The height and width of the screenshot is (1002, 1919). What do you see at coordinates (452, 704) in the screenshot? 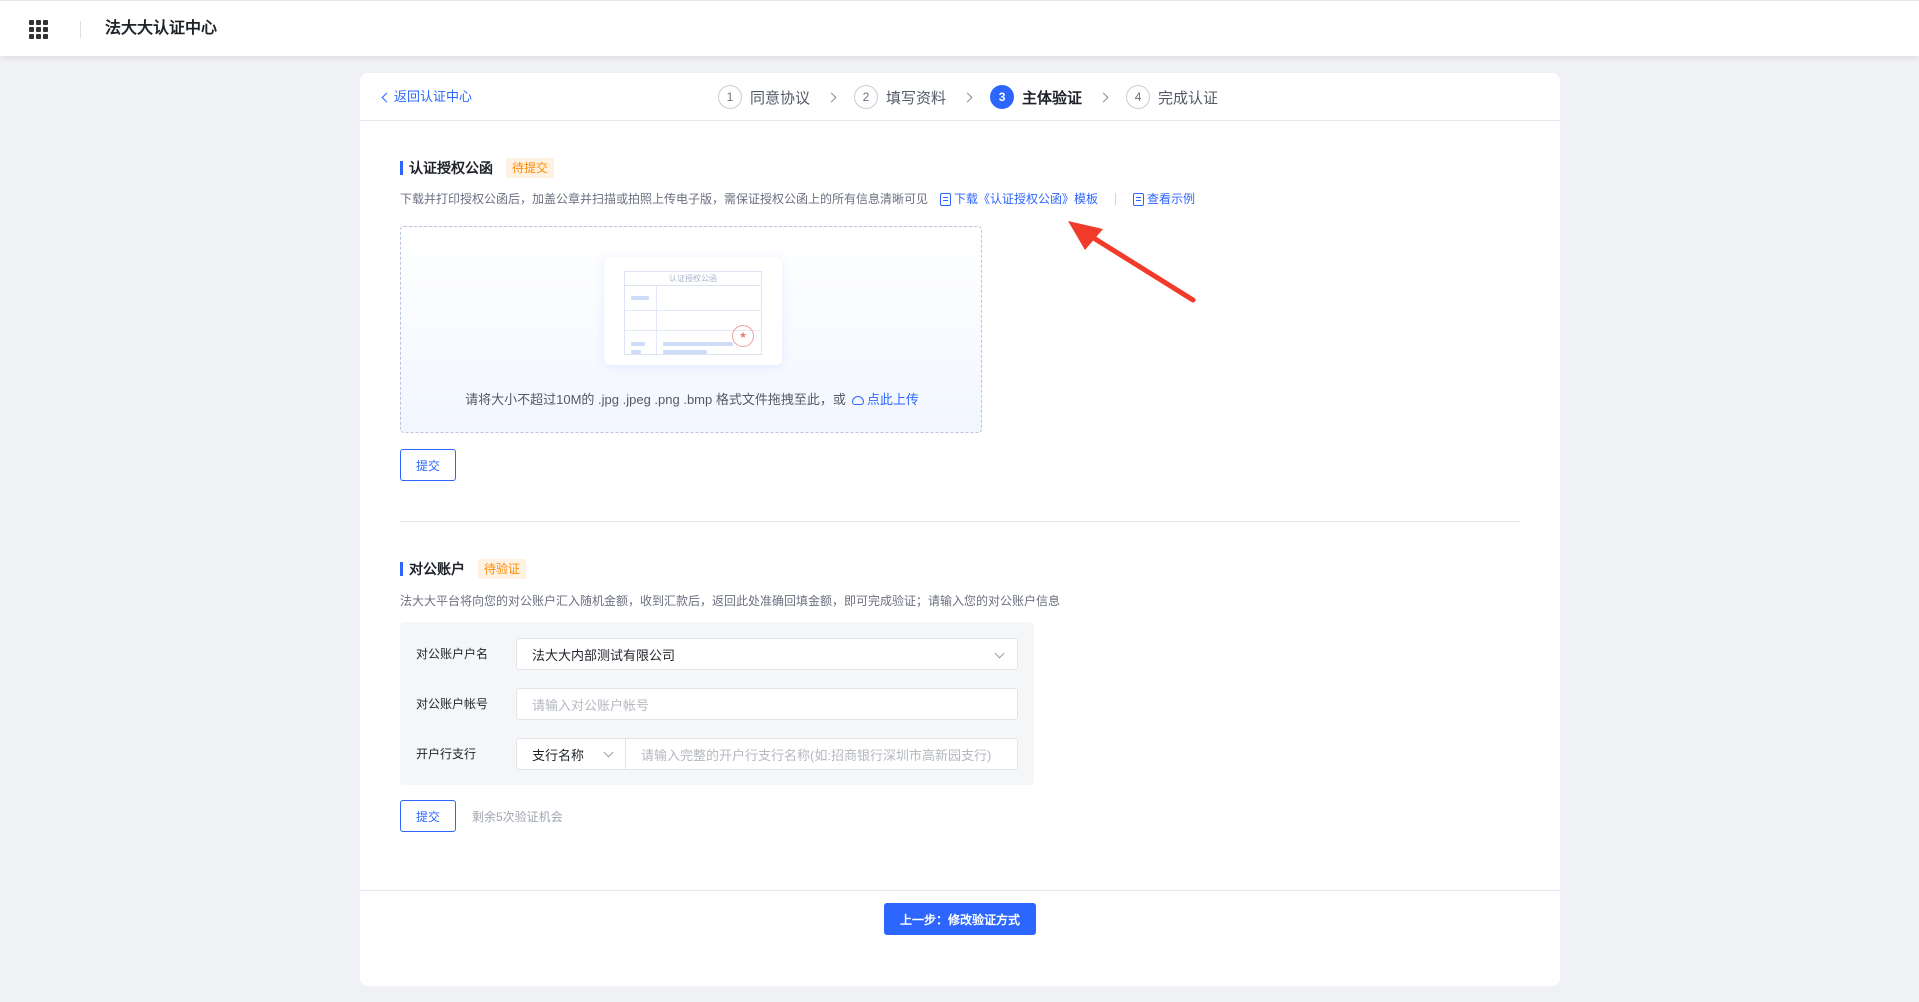
I see `account-number-label: 对公账户帐号` at bounding box center [452, 704].